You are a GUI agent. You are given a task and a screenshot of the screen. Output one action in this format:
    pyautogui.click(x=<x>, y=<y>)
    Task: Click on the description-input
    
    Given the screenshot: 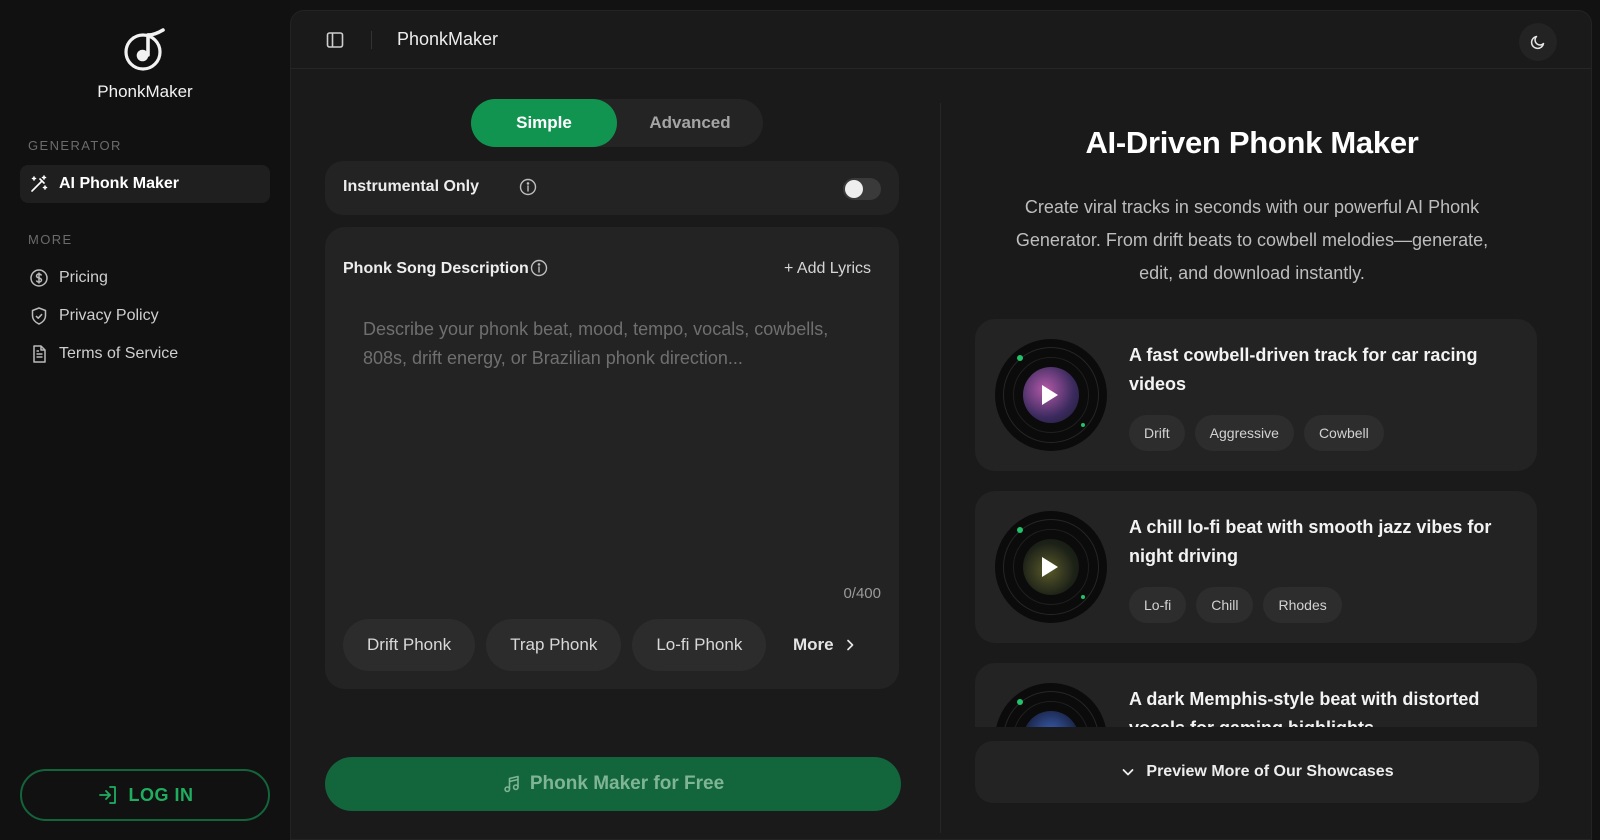 What is the action you would take?
    pyautogui.click(x=612, y=437)
    